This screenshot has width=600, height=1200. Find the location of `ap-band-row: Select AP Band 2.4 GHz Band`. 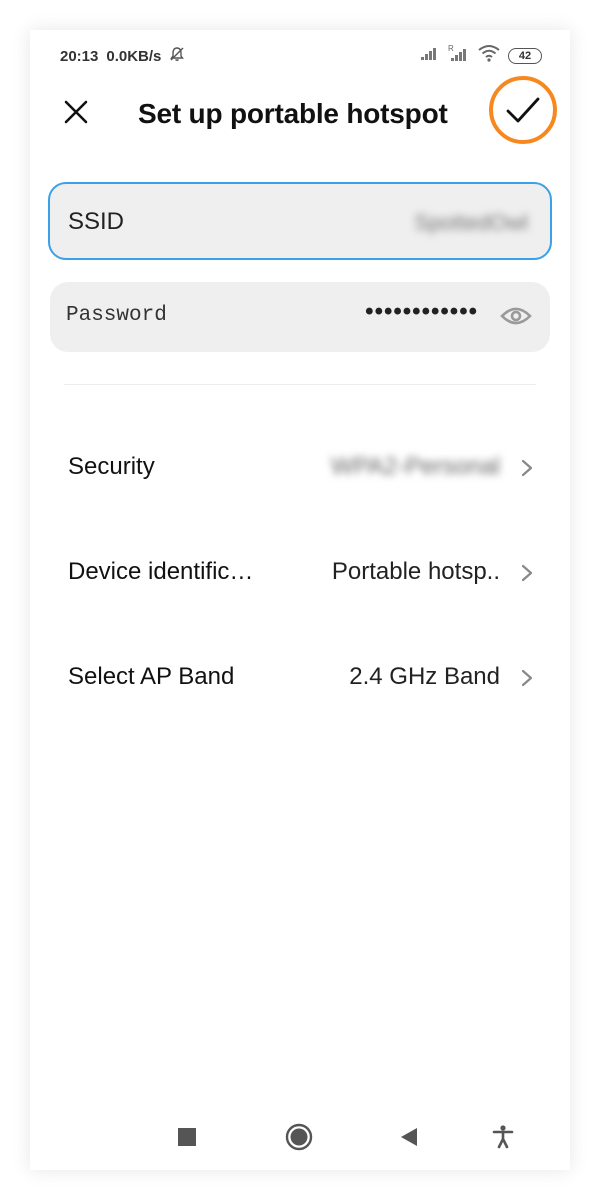

ap-band-row: Select AP Band 2.4 GHz Band is located at coordinates (300, 678).